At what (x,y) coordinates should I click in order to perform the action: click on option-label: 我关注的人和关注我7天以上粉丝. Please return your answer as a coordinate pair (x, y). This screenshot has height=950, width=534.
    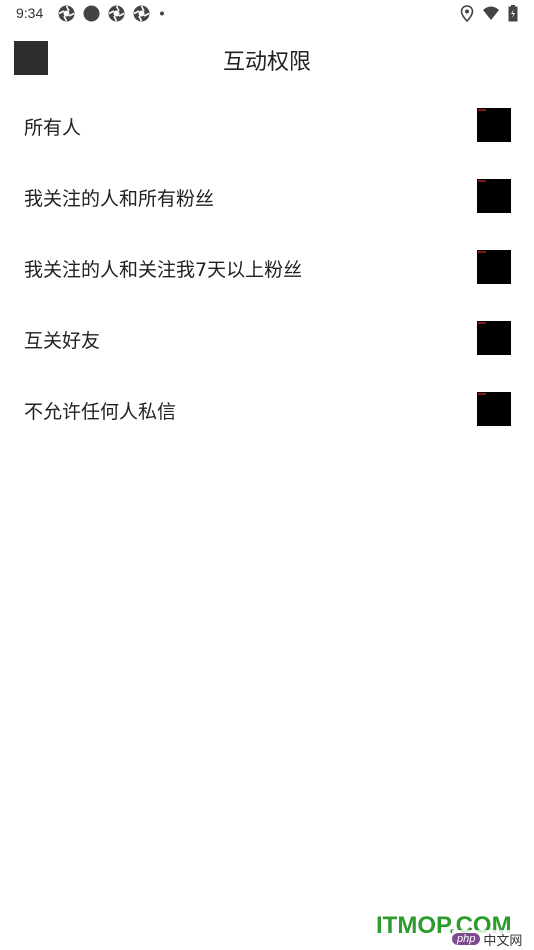
    Looking at the image, I should click on (163, 270).